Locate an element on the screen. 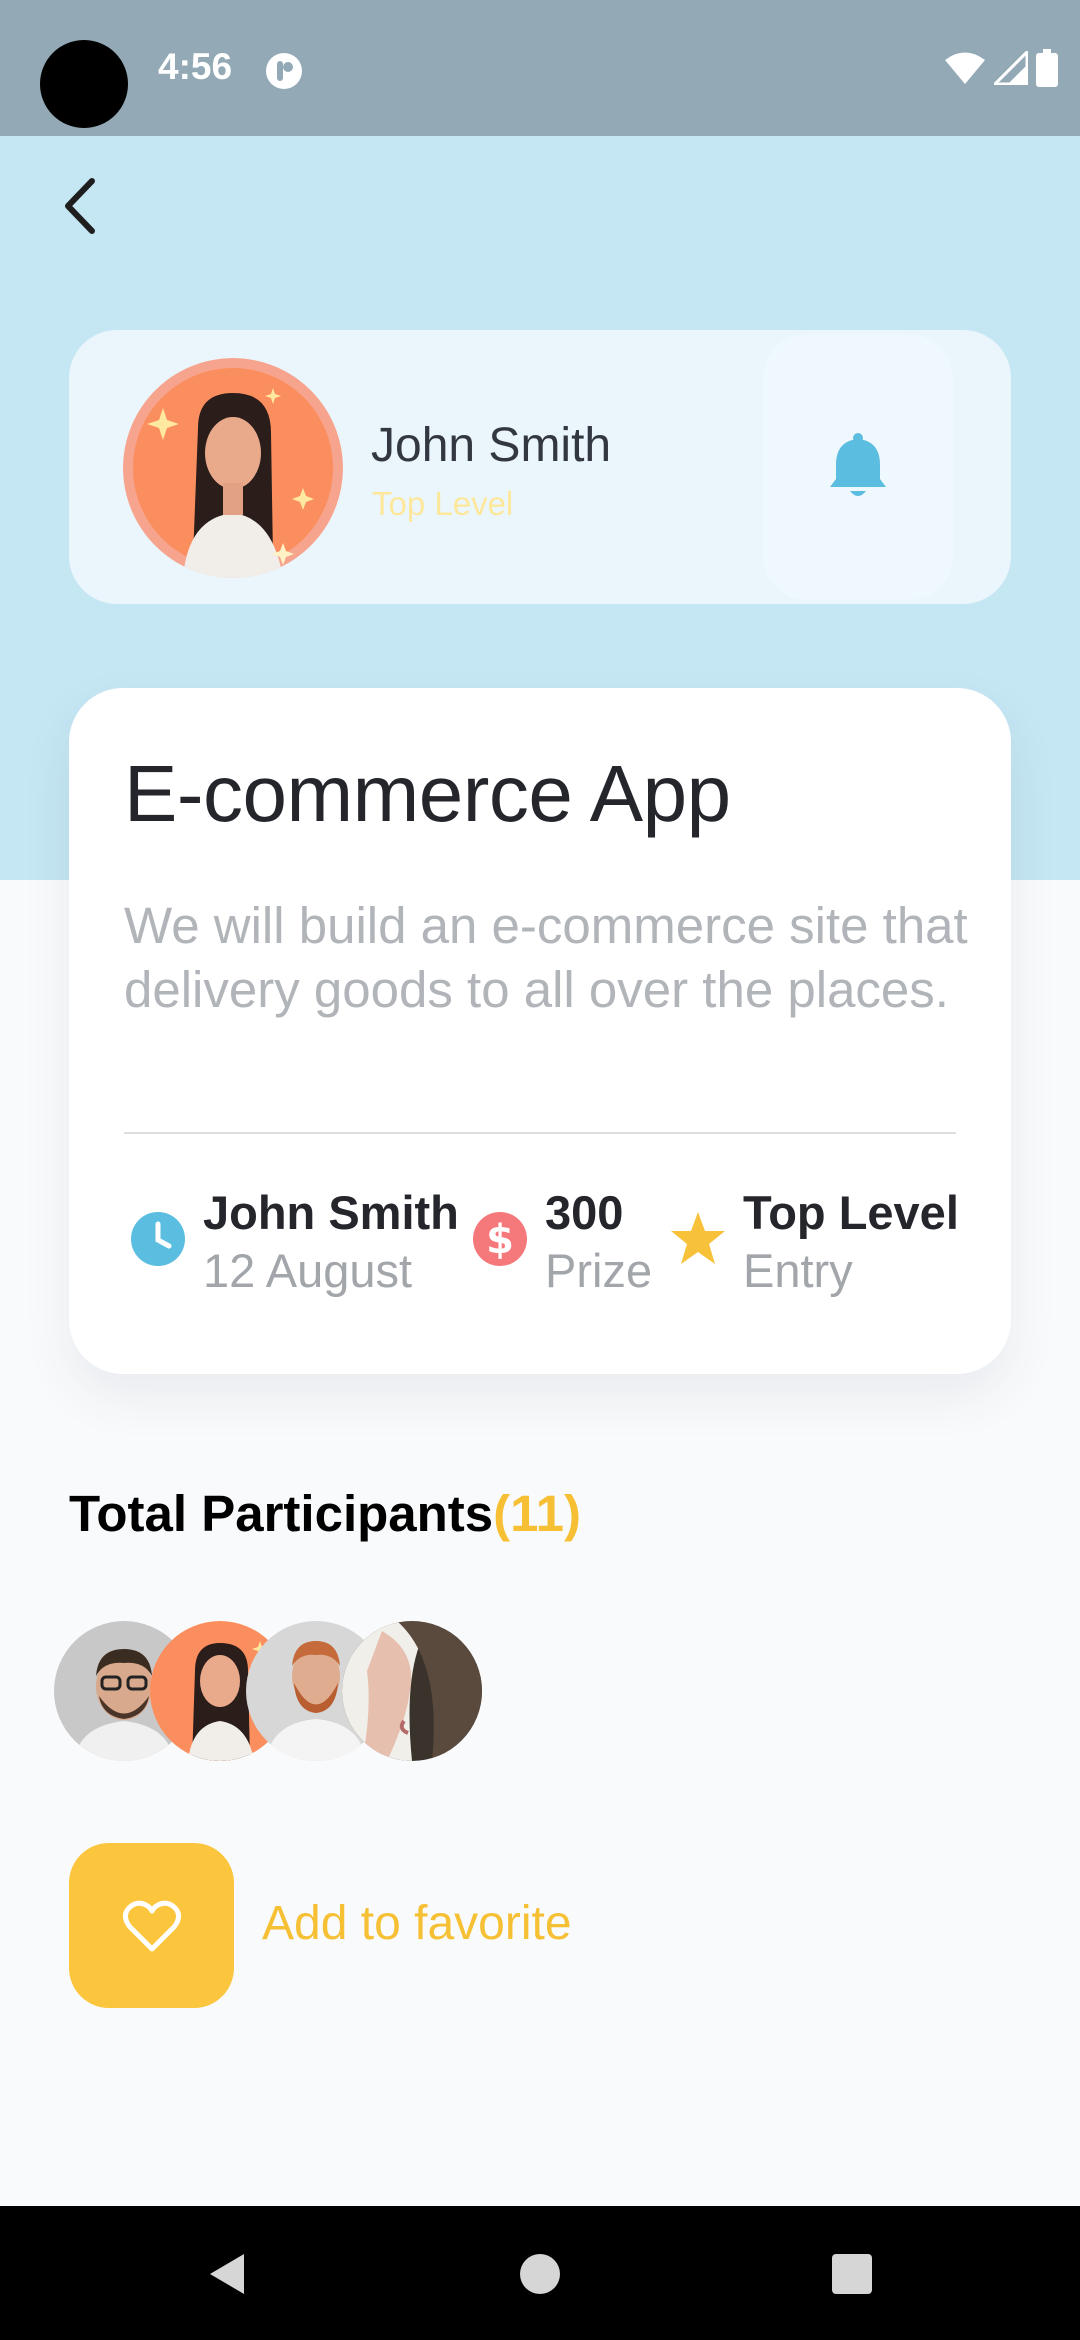  heart-outline-icon is located at coordinates (151, 1925).